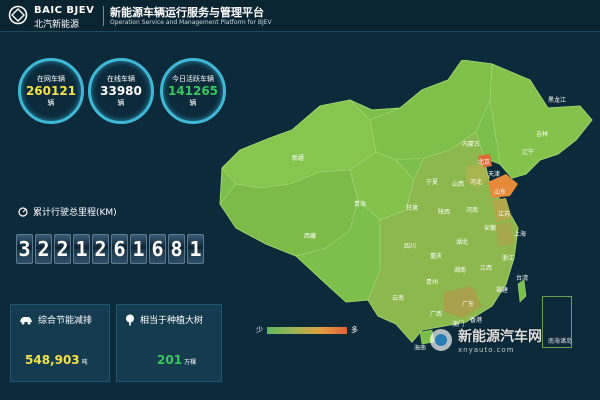 The image size is (600, 400). What do you see at coordinates (494, 174) in the screenshot?
I see `province-label: 天津` at bounding box center [494, 174].